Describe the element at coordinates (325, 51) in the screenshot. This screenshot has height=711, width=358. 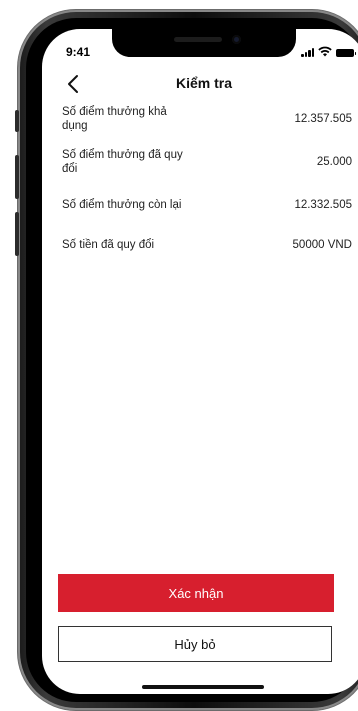
I see `wifi-icon` at that location.